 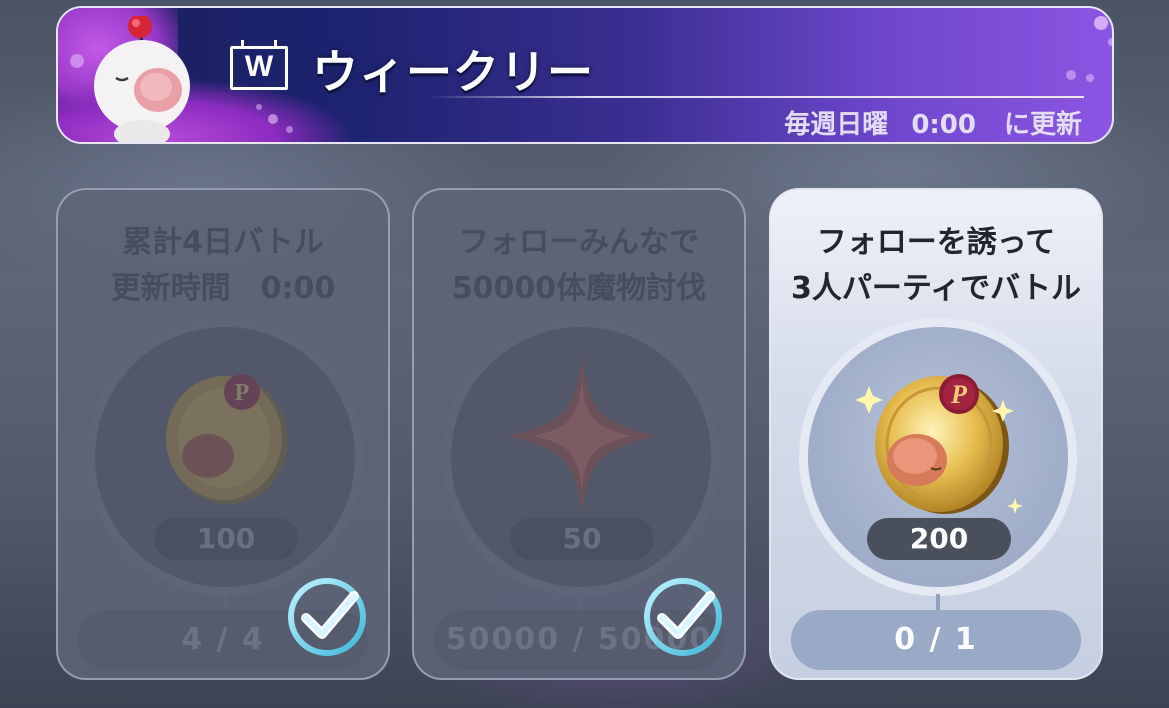 What do you see at coordinates (939, 539) in the screenshot?
I see `reward-count: 200` at bounding box center [939, 539].